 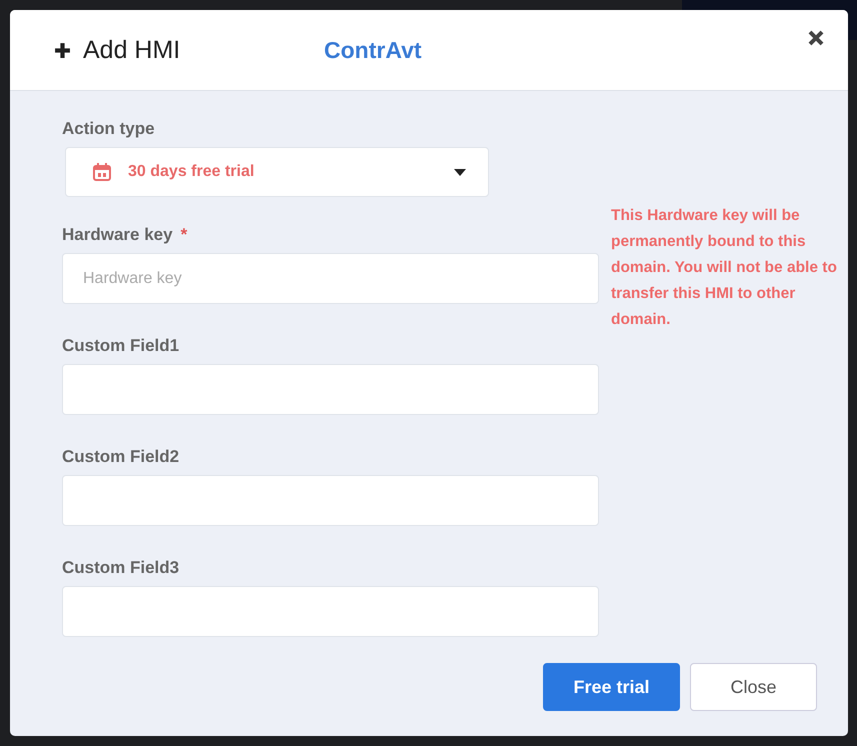 What do you see at coordinates (62, 50) in the screenshot?
I see `plus-icon` at bounding box center [62, 50].